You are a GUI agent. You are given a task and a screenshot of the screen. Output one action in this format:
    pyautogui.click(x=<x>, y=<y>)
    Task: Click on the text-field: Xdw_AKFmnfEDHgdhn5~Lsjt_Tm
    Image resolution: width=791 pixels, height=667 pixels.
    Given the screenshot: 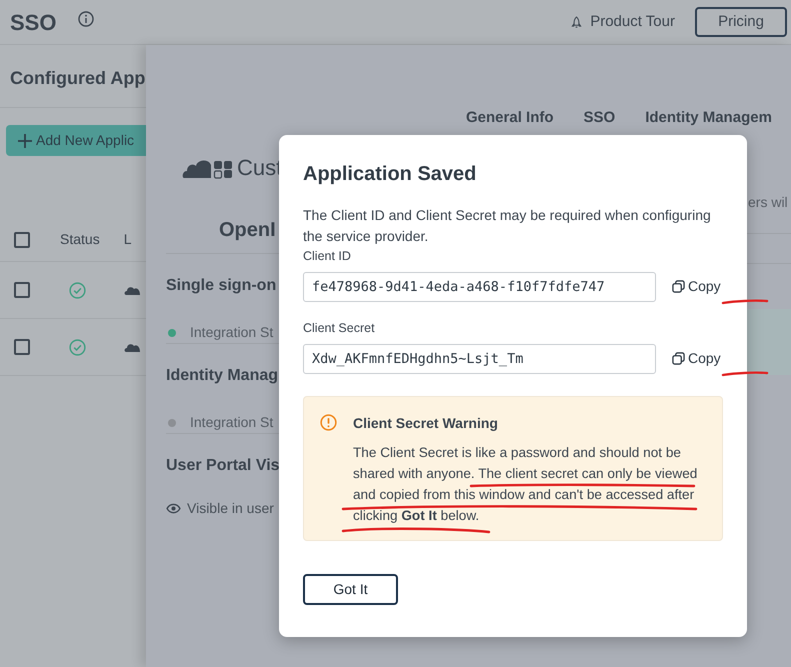 What is the action you would take?
    pyautogui.click(x=479, y=359)
    